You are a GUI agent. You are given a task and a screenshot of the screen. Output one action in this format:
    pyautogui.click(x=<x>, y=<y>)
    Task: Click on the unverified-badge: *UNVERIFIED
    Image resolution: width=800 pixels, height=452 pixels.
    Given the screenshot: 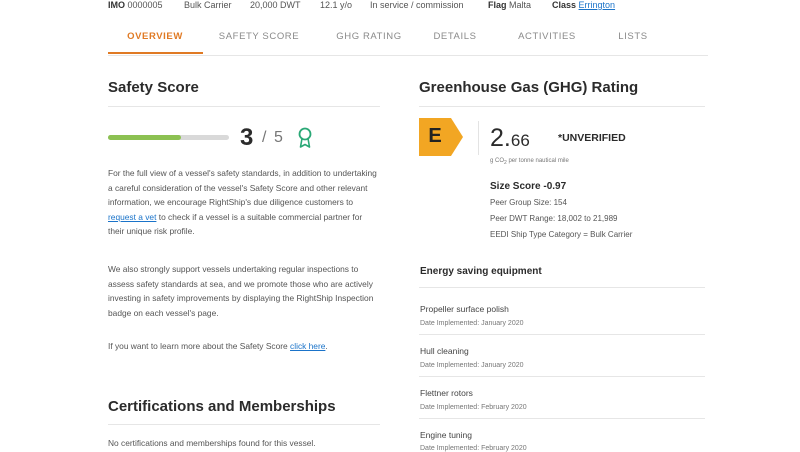 What is the action you would take?
    pyautogui.click(x=592, y=138)
    